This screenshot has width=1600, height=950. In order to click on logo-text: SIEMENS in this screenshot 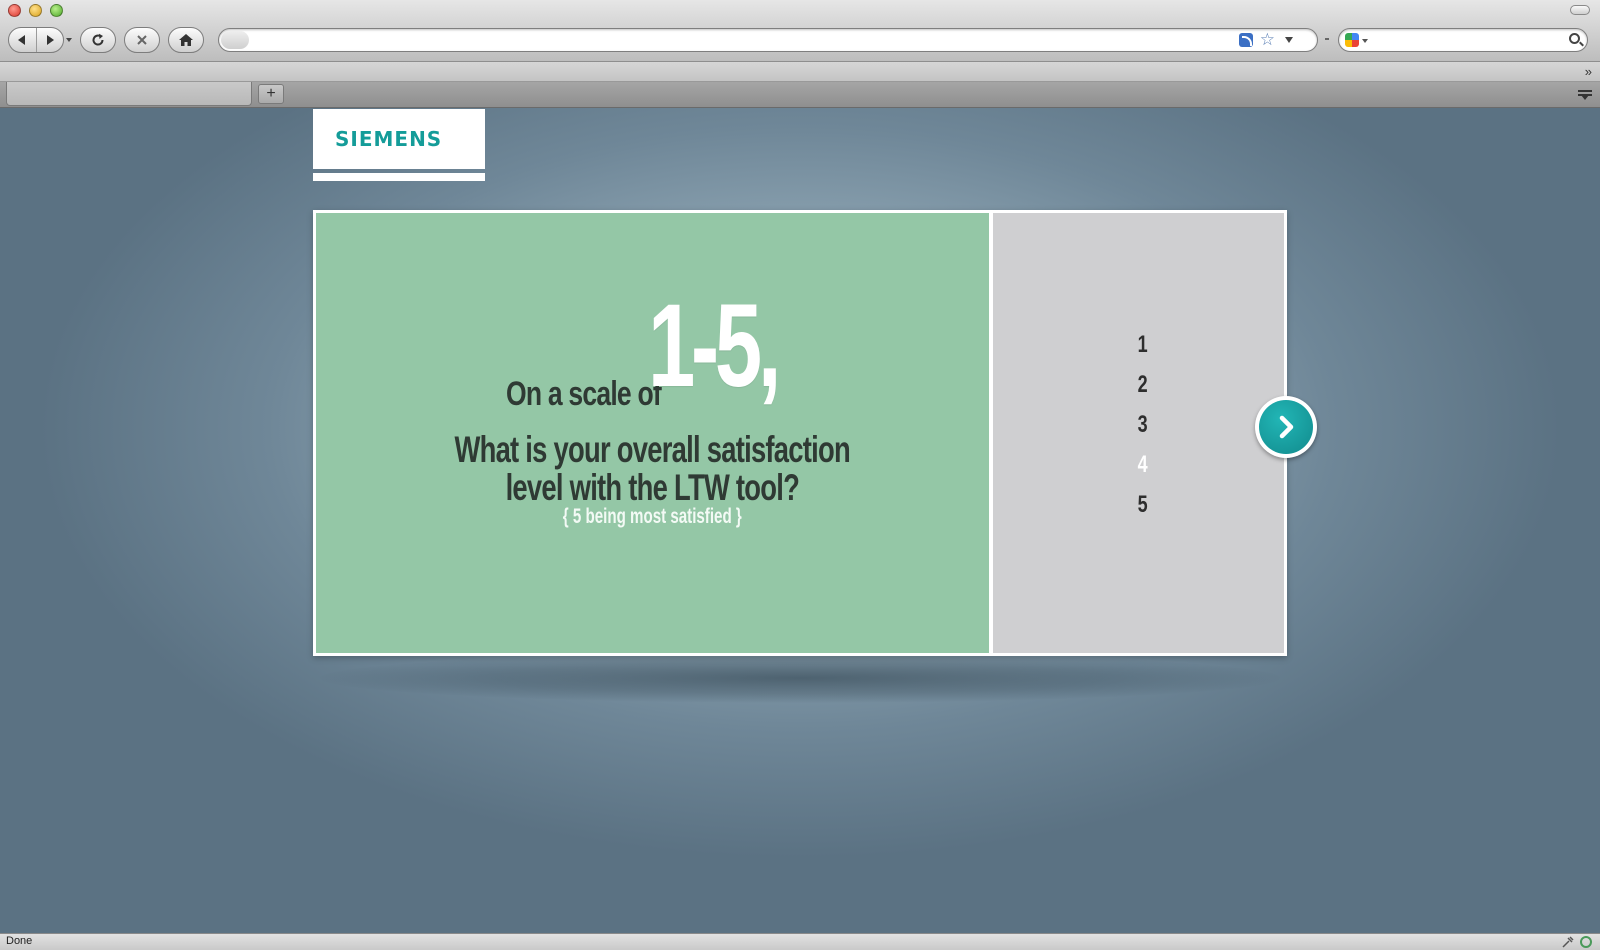, I will do `click(389, 139)`.